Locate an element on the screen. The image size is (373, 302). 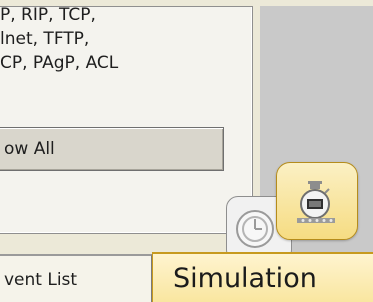
simulation-mode-tab is located at coordinates (317, 201).